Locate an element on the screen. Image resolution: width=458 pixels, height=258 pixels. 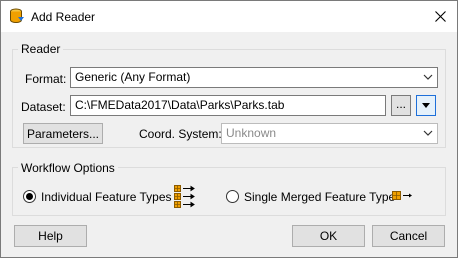
cancel-button: Cancel is located at coordinates (408, 236).